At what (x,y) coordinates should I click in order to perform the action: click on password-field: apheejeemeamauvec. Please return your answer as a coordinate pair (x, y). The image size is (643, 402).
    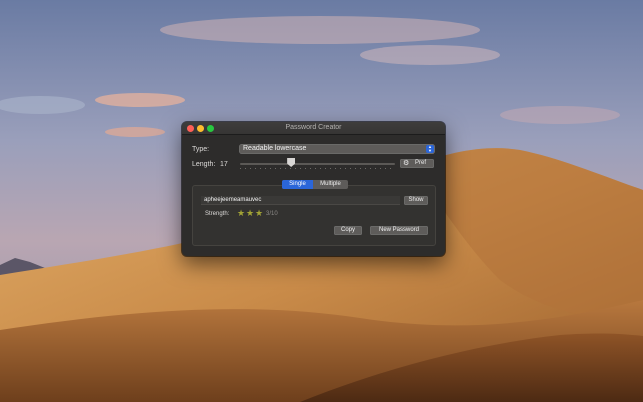
    Looking at the image, I should click on (300, 200).